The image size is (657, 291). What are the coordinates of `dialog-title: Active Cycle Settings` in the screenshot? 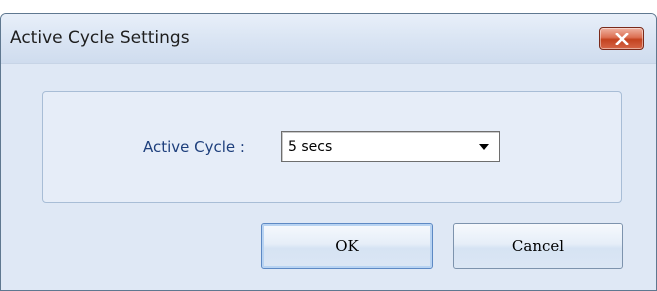 It's located at (100, 38).